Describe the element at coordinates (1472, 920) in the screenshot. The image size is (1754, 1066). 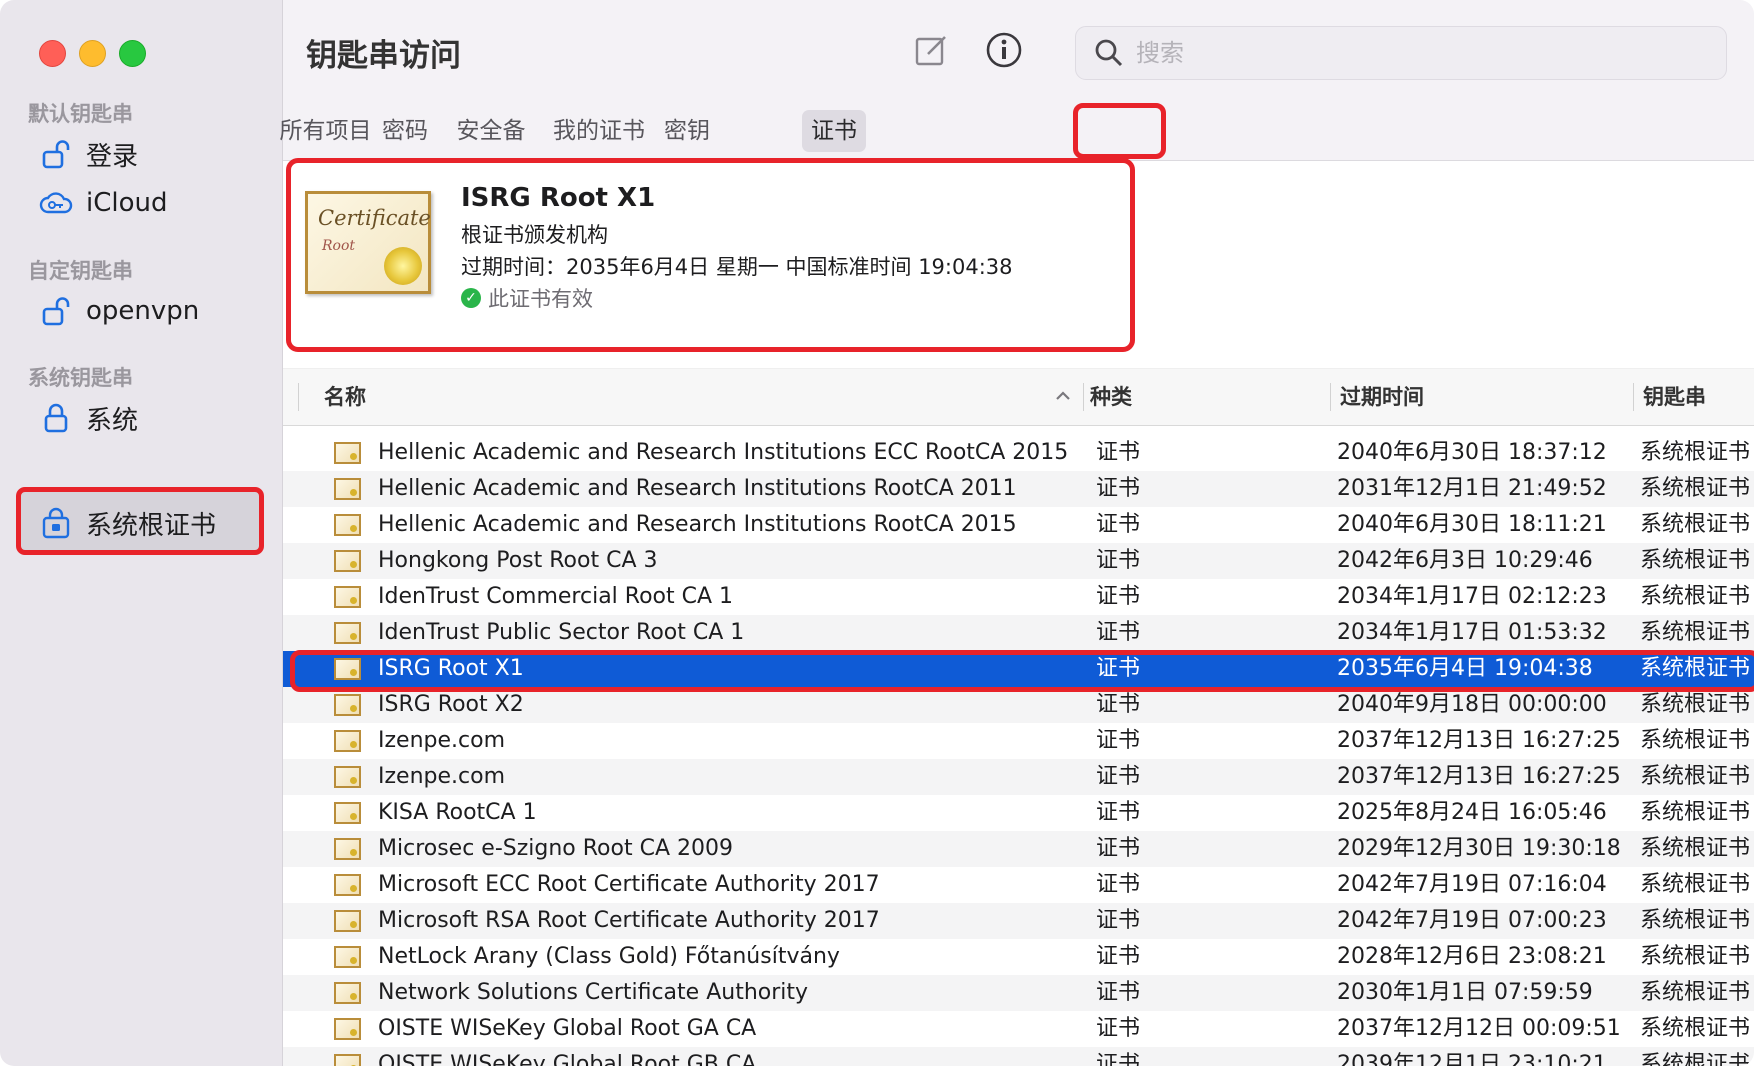
I see `cell-expiry: 2042年7月19日 07:00:23` at that location.